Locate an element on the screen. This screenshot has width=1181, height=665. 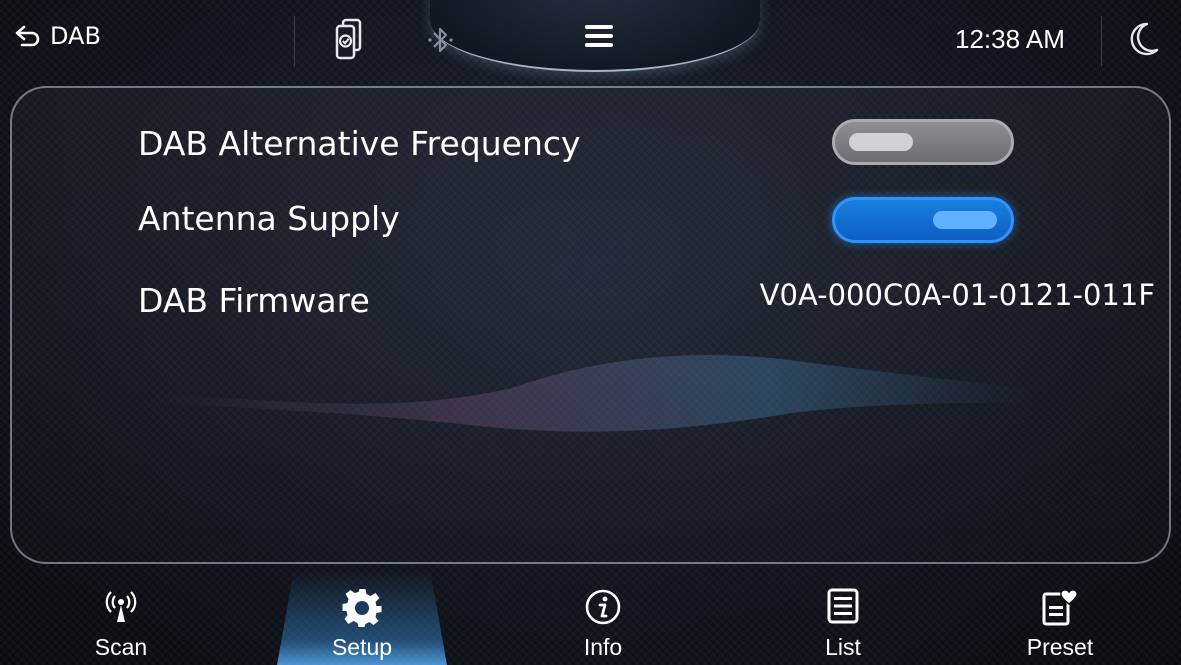
alt-frequency-label: DAB Alternative Frequency is located at coordinates (359, 143).